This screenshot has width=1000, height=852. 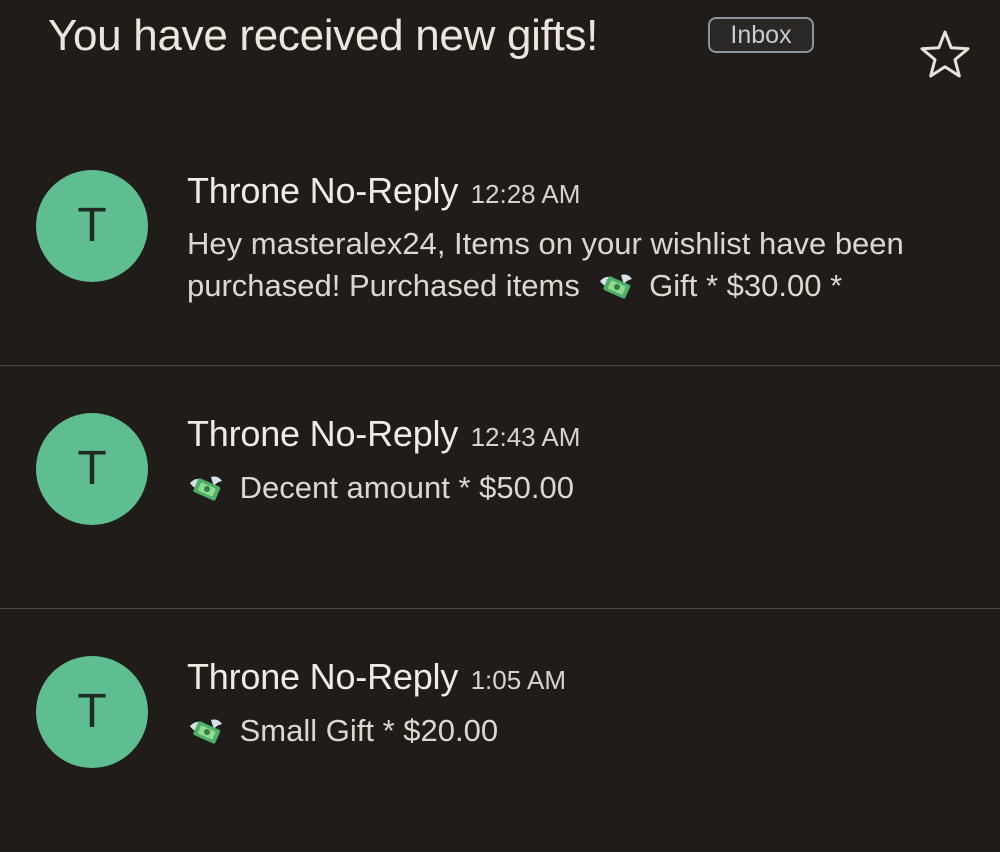 I want to click on message-time: 12:43 AM, so click(x=525, y=437).